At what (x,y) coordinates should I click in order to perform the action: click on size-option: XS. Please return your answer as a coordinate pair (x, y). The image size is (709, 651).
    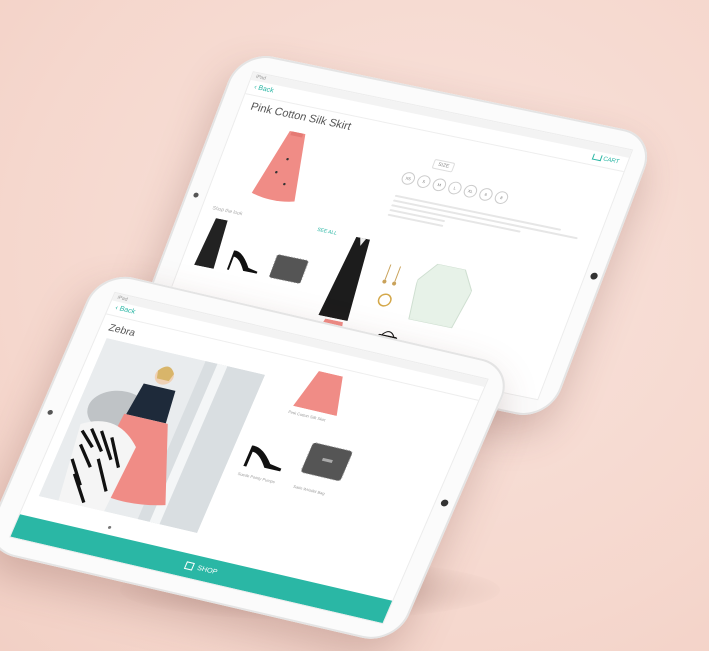
    Looking at the image, I should click on (408, 178).